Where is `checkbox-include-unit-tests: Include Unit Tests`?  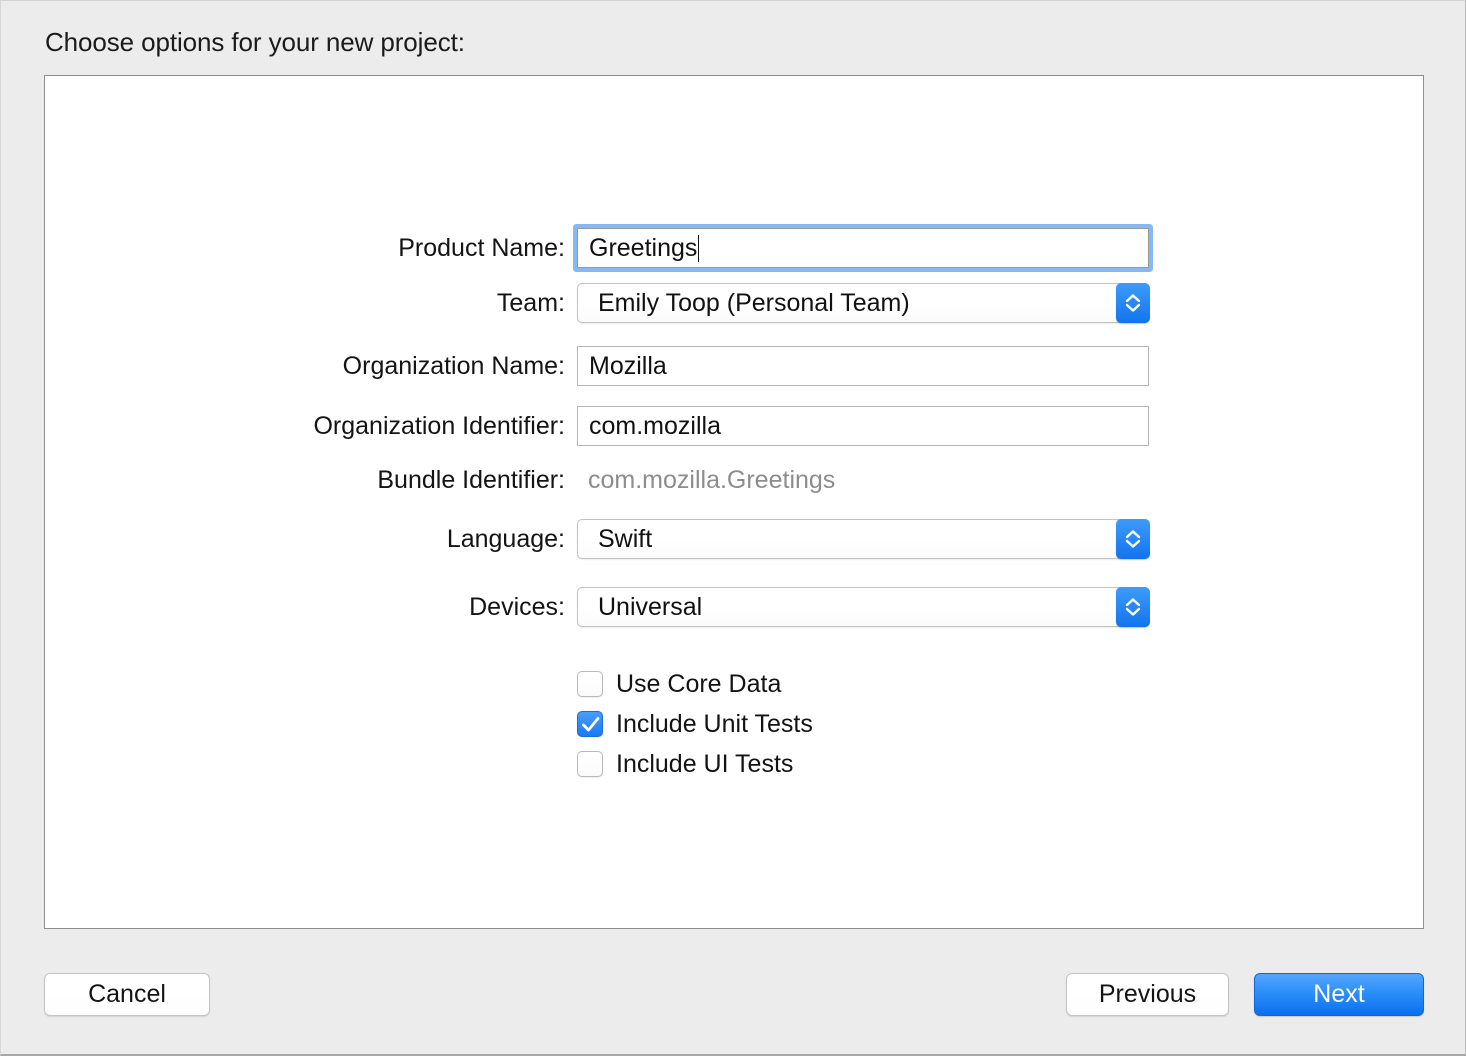
checkbox-include-unit-tests: Include Unit Tests is located at coordinates (695, 724).